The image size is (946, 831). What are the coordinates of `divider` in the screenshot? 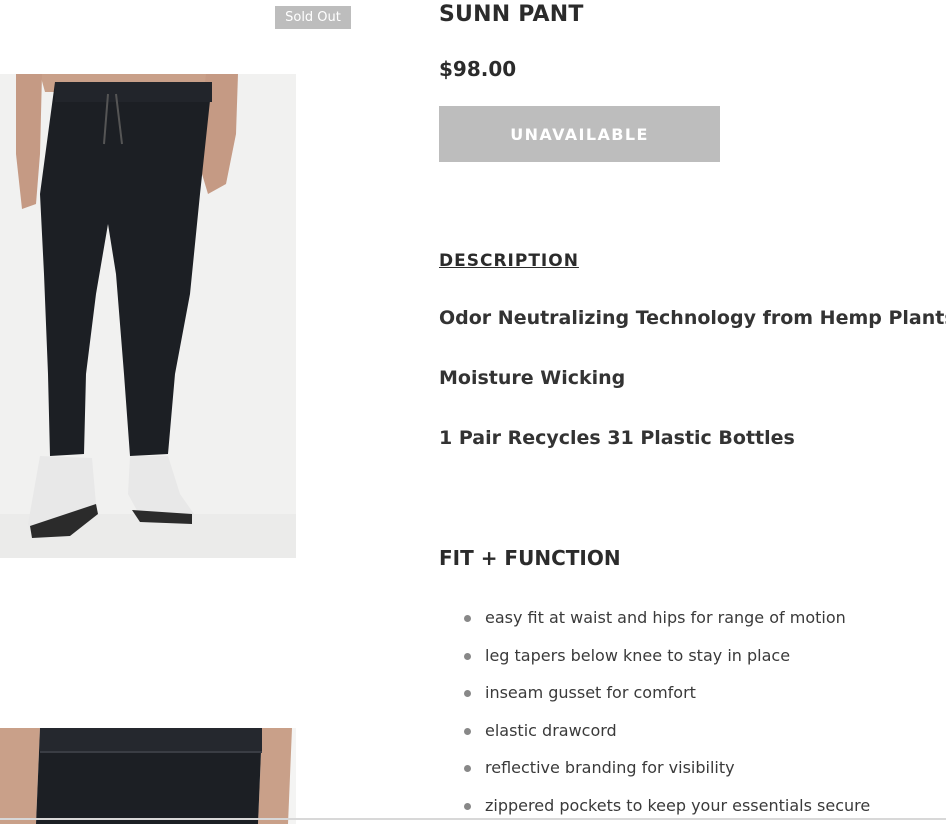 It's located at (473, 819).